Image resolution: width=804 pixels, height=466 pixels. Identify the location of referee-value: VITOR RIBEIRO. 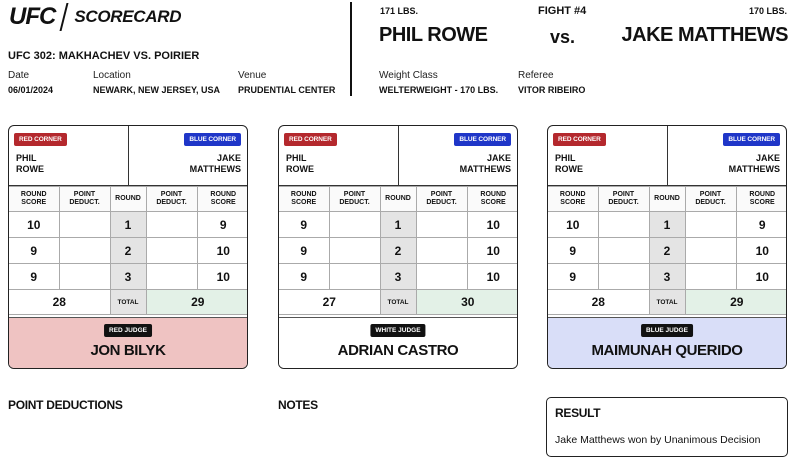
(552, 90).